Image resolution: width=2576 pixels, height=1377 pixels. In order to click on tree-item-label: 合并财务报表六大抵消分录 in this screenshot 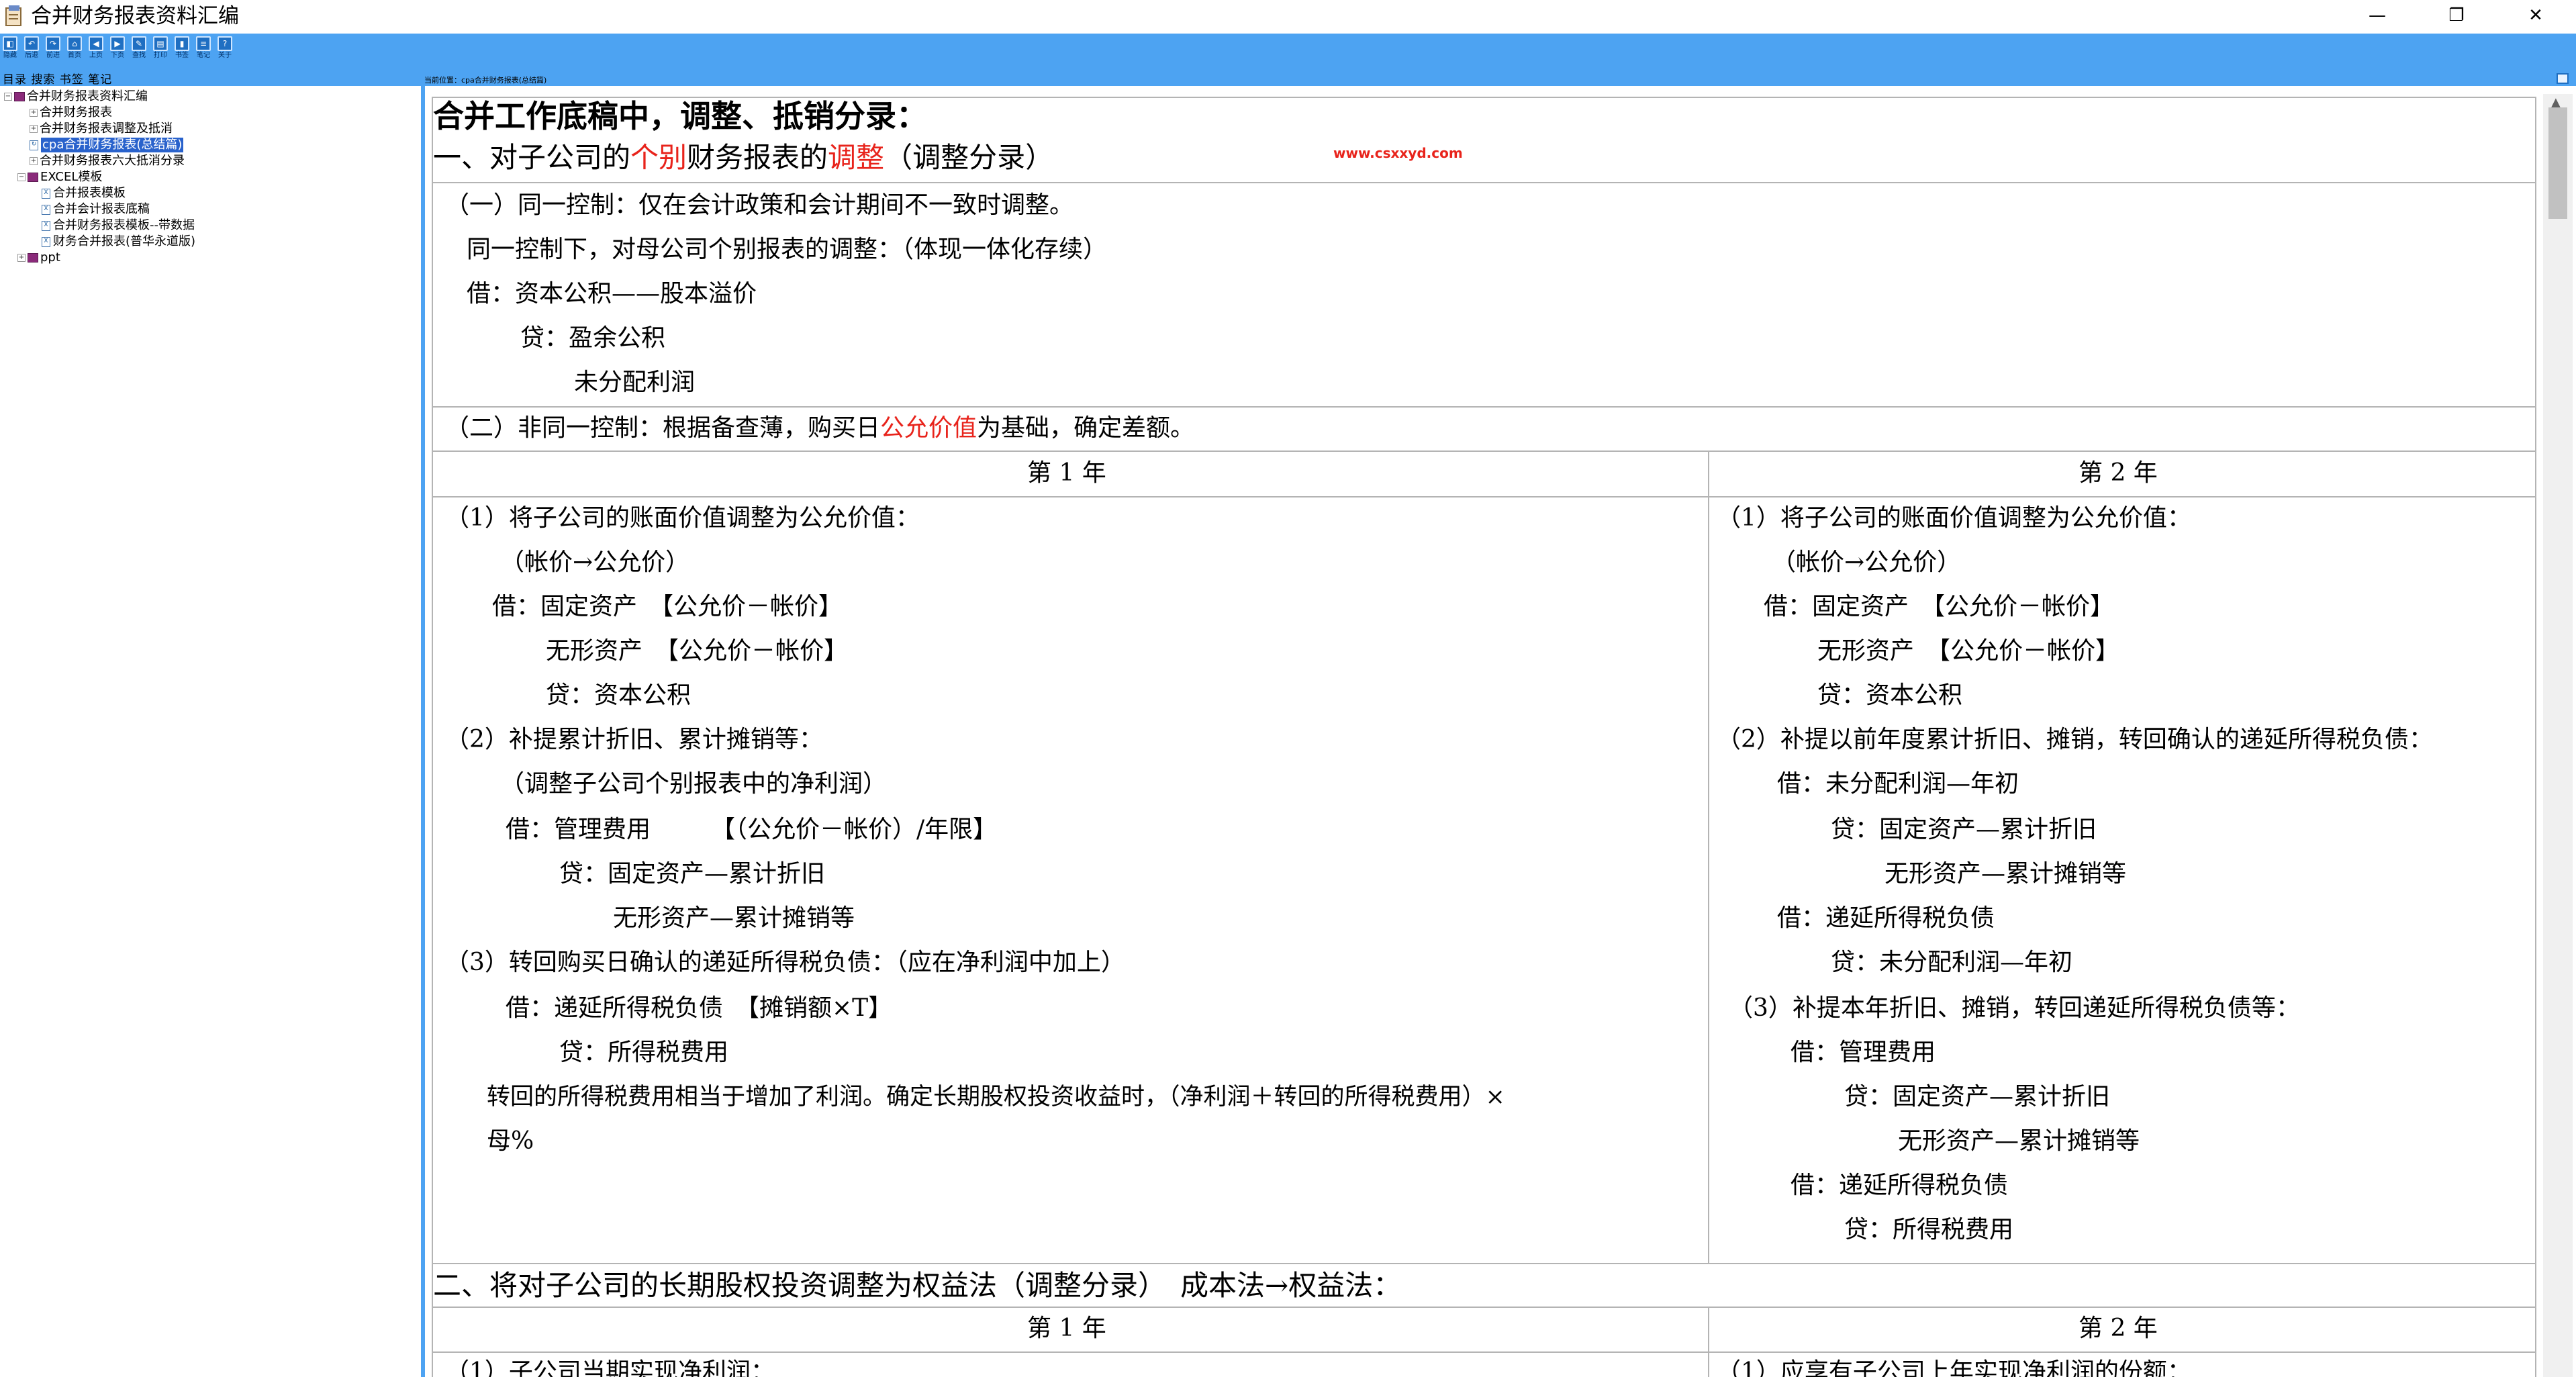, I will do `click(112, 161)`.